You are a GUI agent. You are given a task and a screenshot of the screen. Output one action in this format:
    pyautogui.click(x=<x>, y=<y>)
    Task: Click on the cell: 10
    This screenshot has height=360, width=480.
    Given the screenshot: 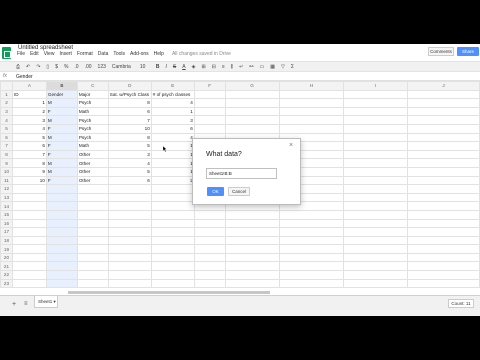 What is the action you would take?
    pyautogui.click(x=29, y=180)
    